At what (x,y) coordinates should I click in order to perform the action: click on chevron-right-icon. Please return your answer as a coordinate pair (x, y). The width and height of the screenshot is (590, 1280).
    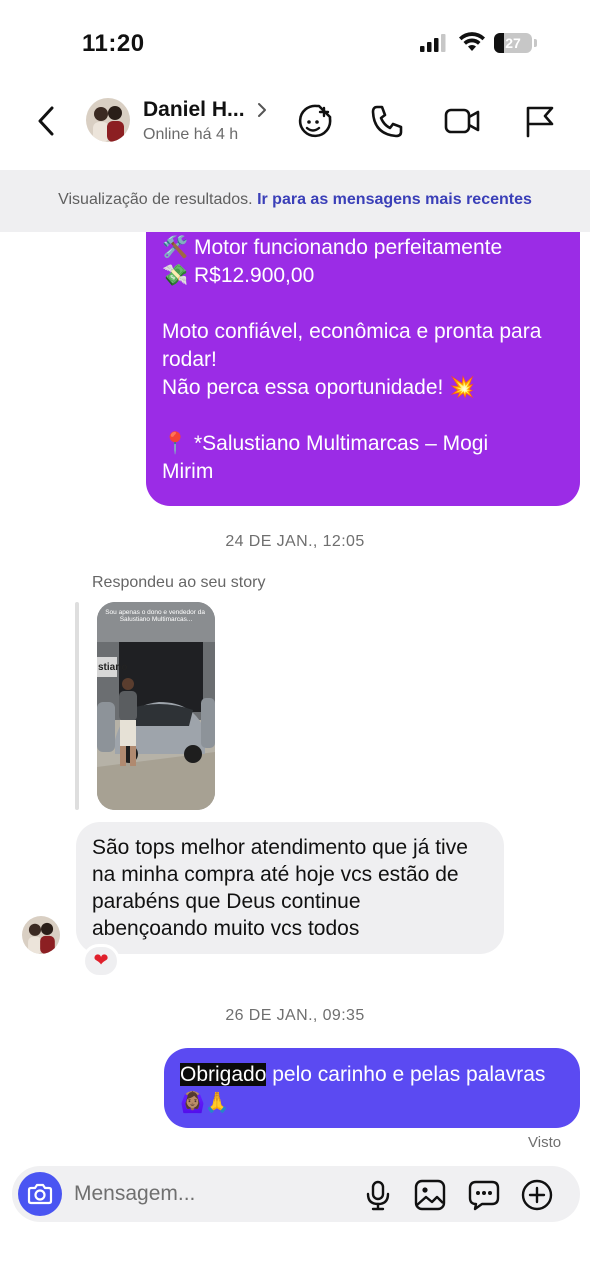
    Looking at the image, I should click on (262, 110).